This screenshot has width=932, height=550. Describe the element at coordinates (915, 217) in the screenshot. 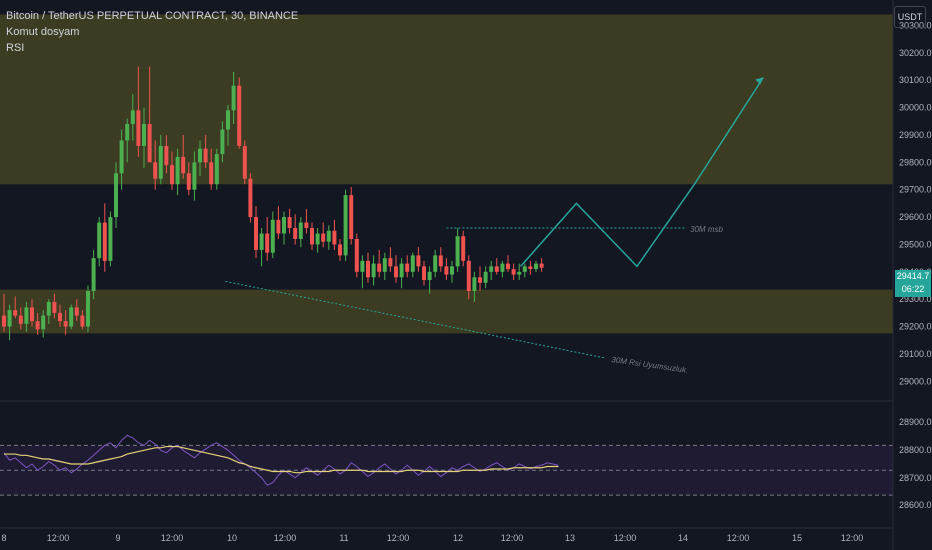

I see `price-tick: 29600.0` at that location.